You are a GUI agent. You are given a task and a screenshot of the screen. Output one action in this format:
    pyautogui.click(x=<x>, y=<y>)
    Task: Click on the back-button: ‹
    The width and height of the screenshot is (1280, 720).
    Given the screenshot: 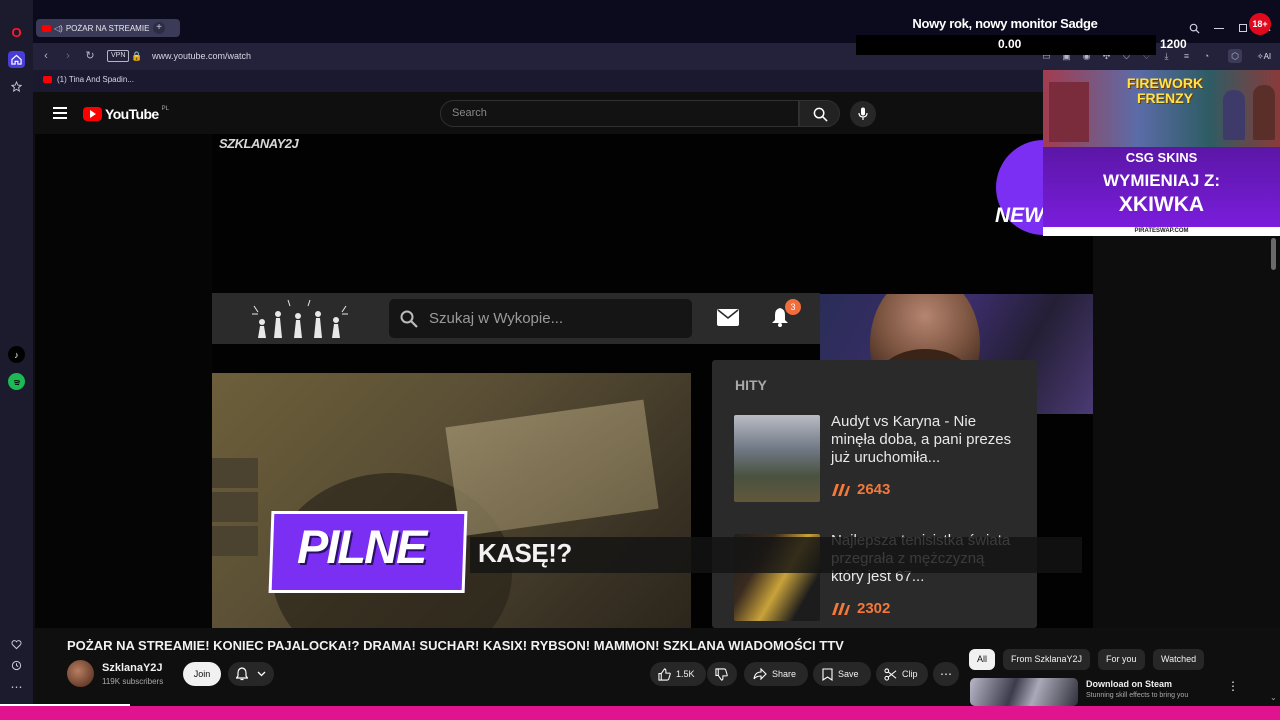 What is the action you would take?
    pyautogui.click(x=46, y=56)
    